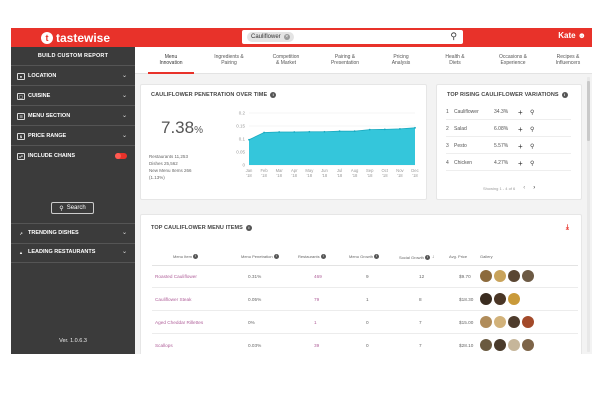 This screenshot has width=612, height=400. Describe the element at coordinates (318, 276) in the screenshot. I see `restaurant-count: 469` at that location.